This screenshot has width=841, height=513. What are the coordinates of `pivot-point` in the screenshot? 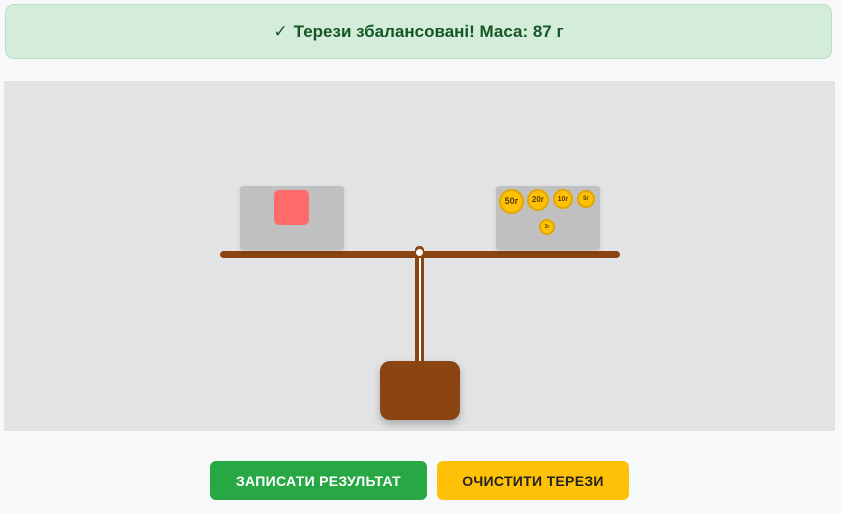 It's located at (419, 252).